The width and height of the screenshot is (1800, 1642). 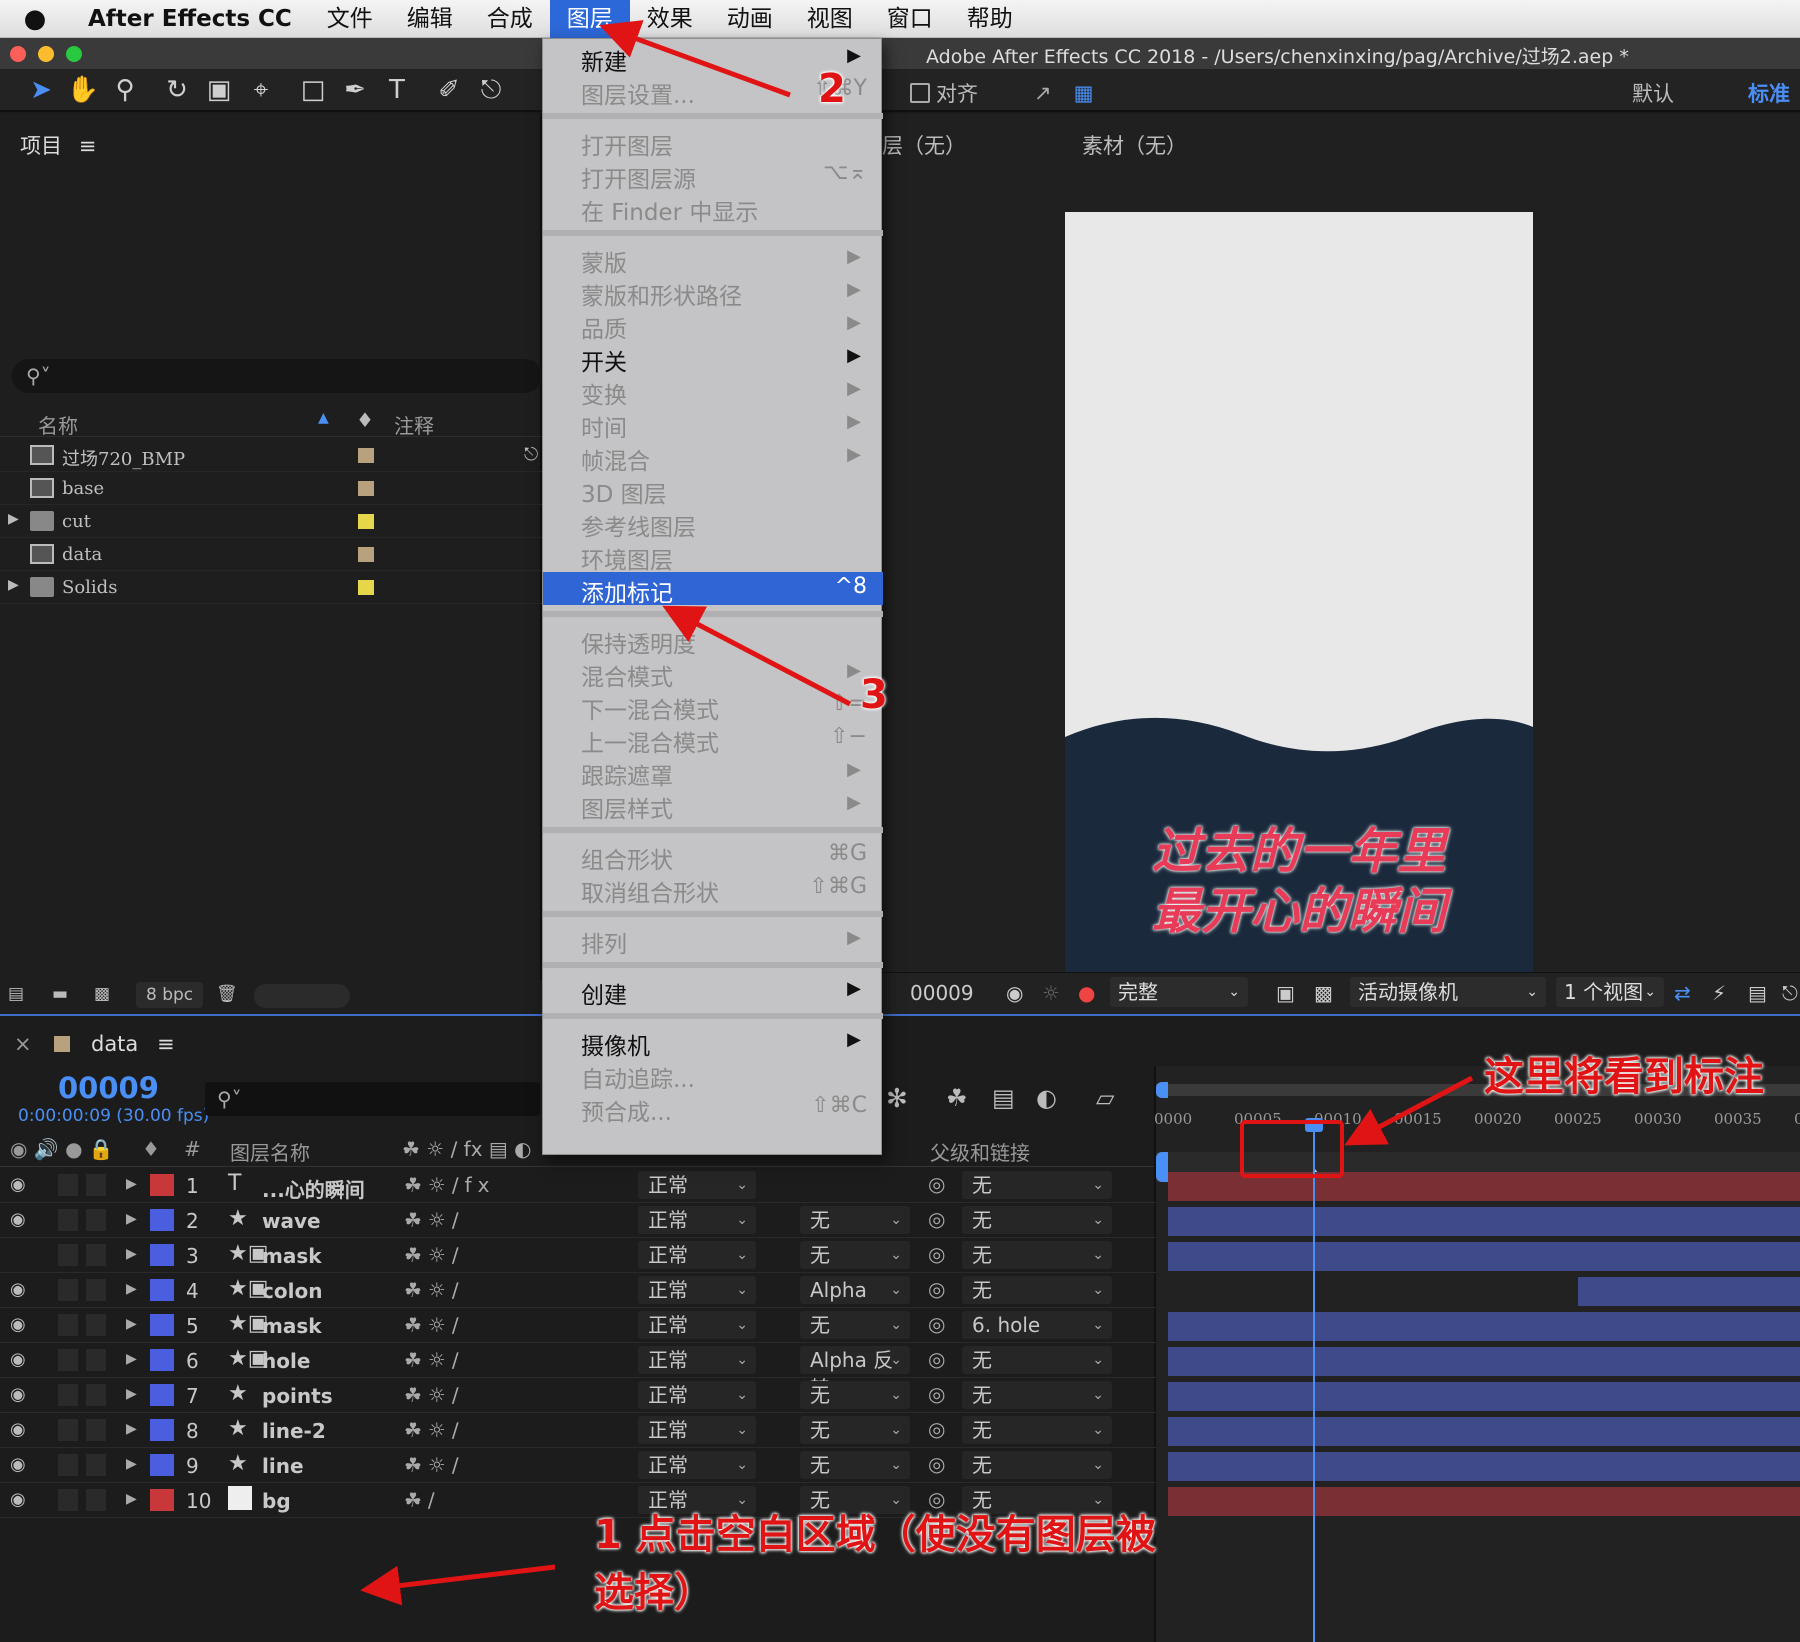 What do you see at coordinates (286, 1361) in the screenshot?
I see `layer-name: hole` at bounding box center [286, 1361].